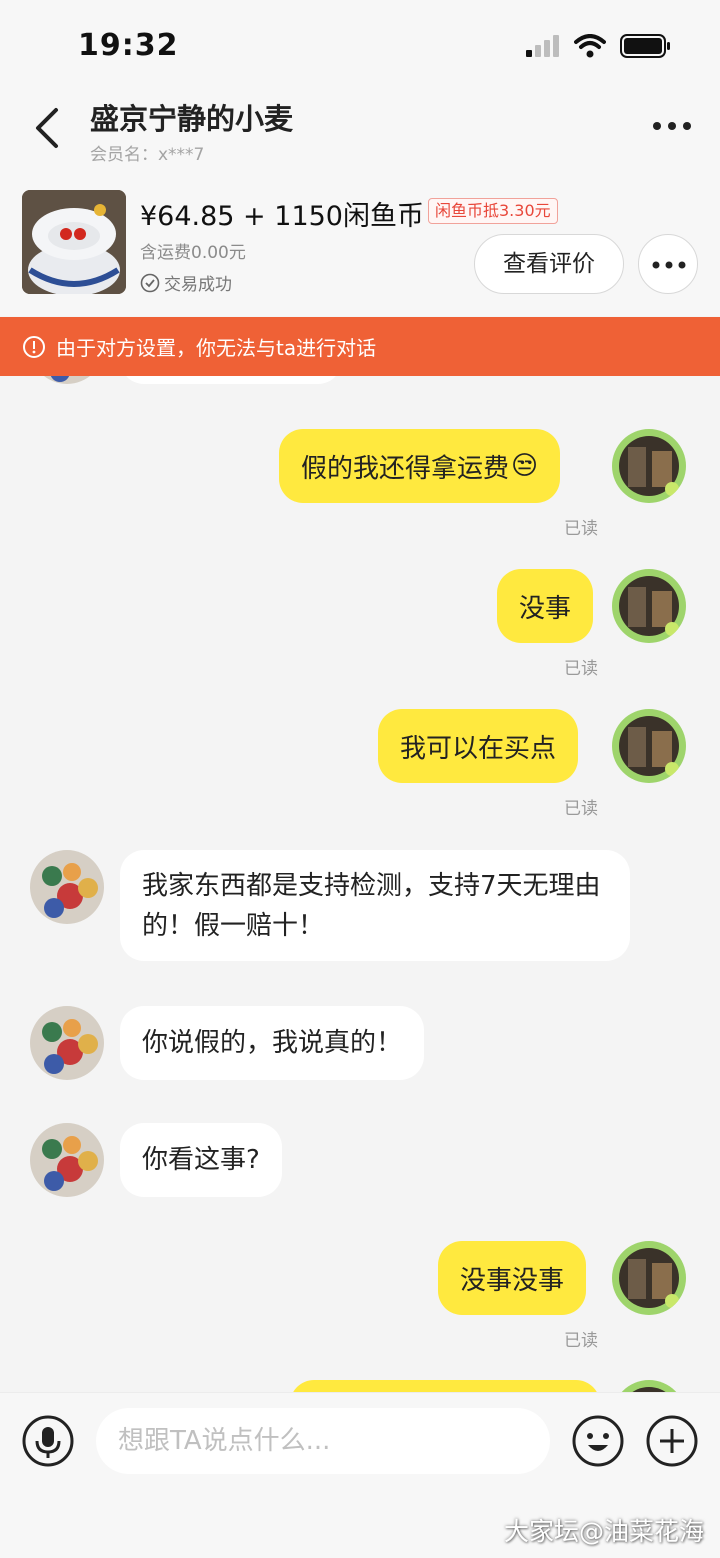  I want to click on message-text: 没事, so click(545, 608).